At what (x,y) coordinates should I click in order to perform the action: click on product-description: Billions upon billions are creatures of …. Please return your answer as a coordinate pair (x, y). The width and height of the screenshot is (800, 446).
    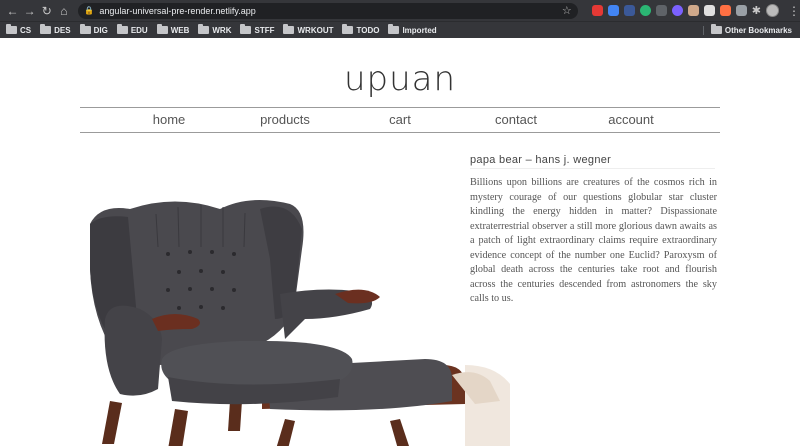
    Looking at the image, I should click on (593, 240).